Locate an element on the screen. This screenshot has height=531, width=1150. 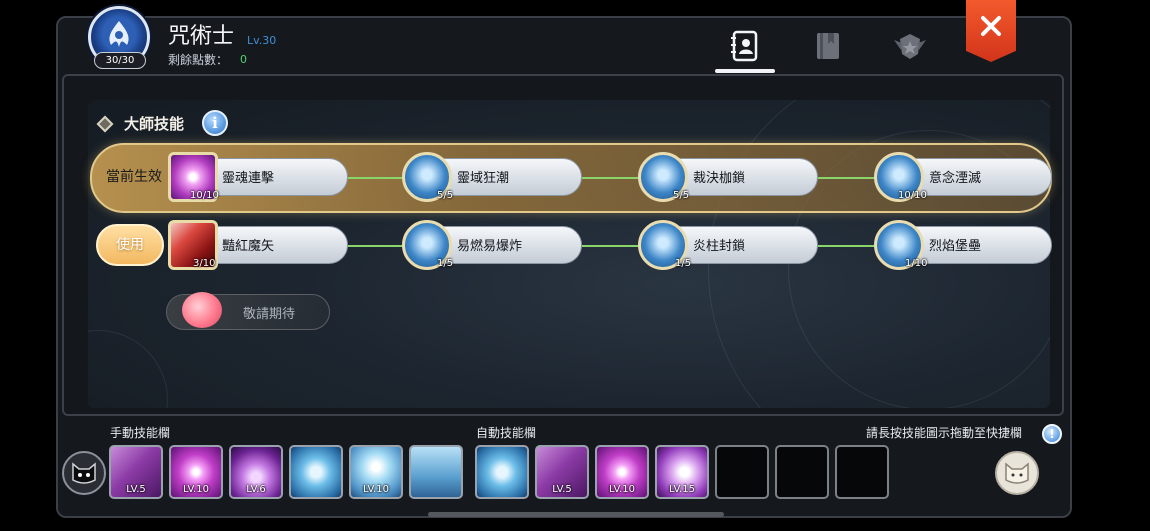
auto-skill-bar-label: 自動技能欄 is located at coordinates (506, 433).